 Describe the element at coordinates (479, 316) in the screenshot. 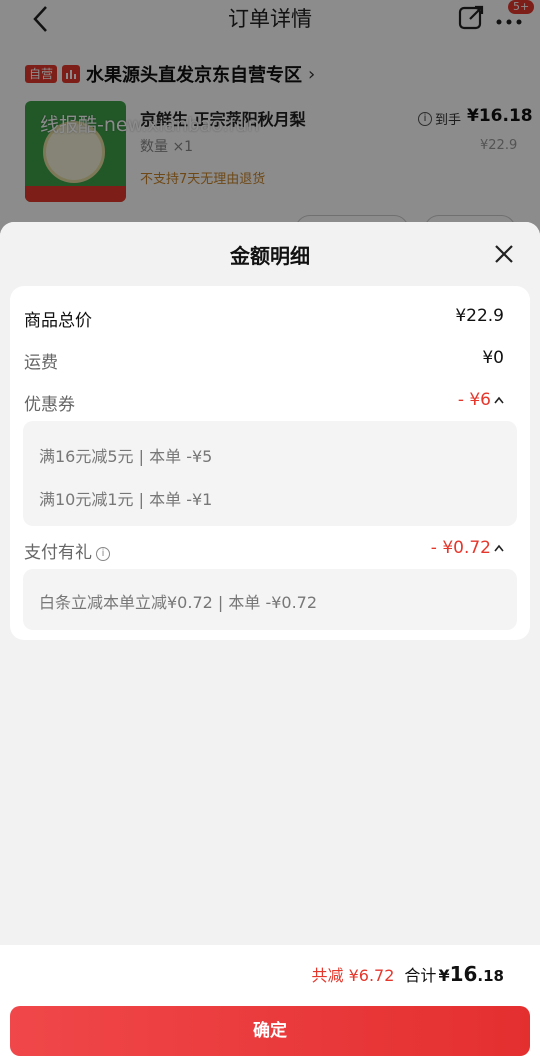

I see `total-price-value: ¥22.9` at that location.